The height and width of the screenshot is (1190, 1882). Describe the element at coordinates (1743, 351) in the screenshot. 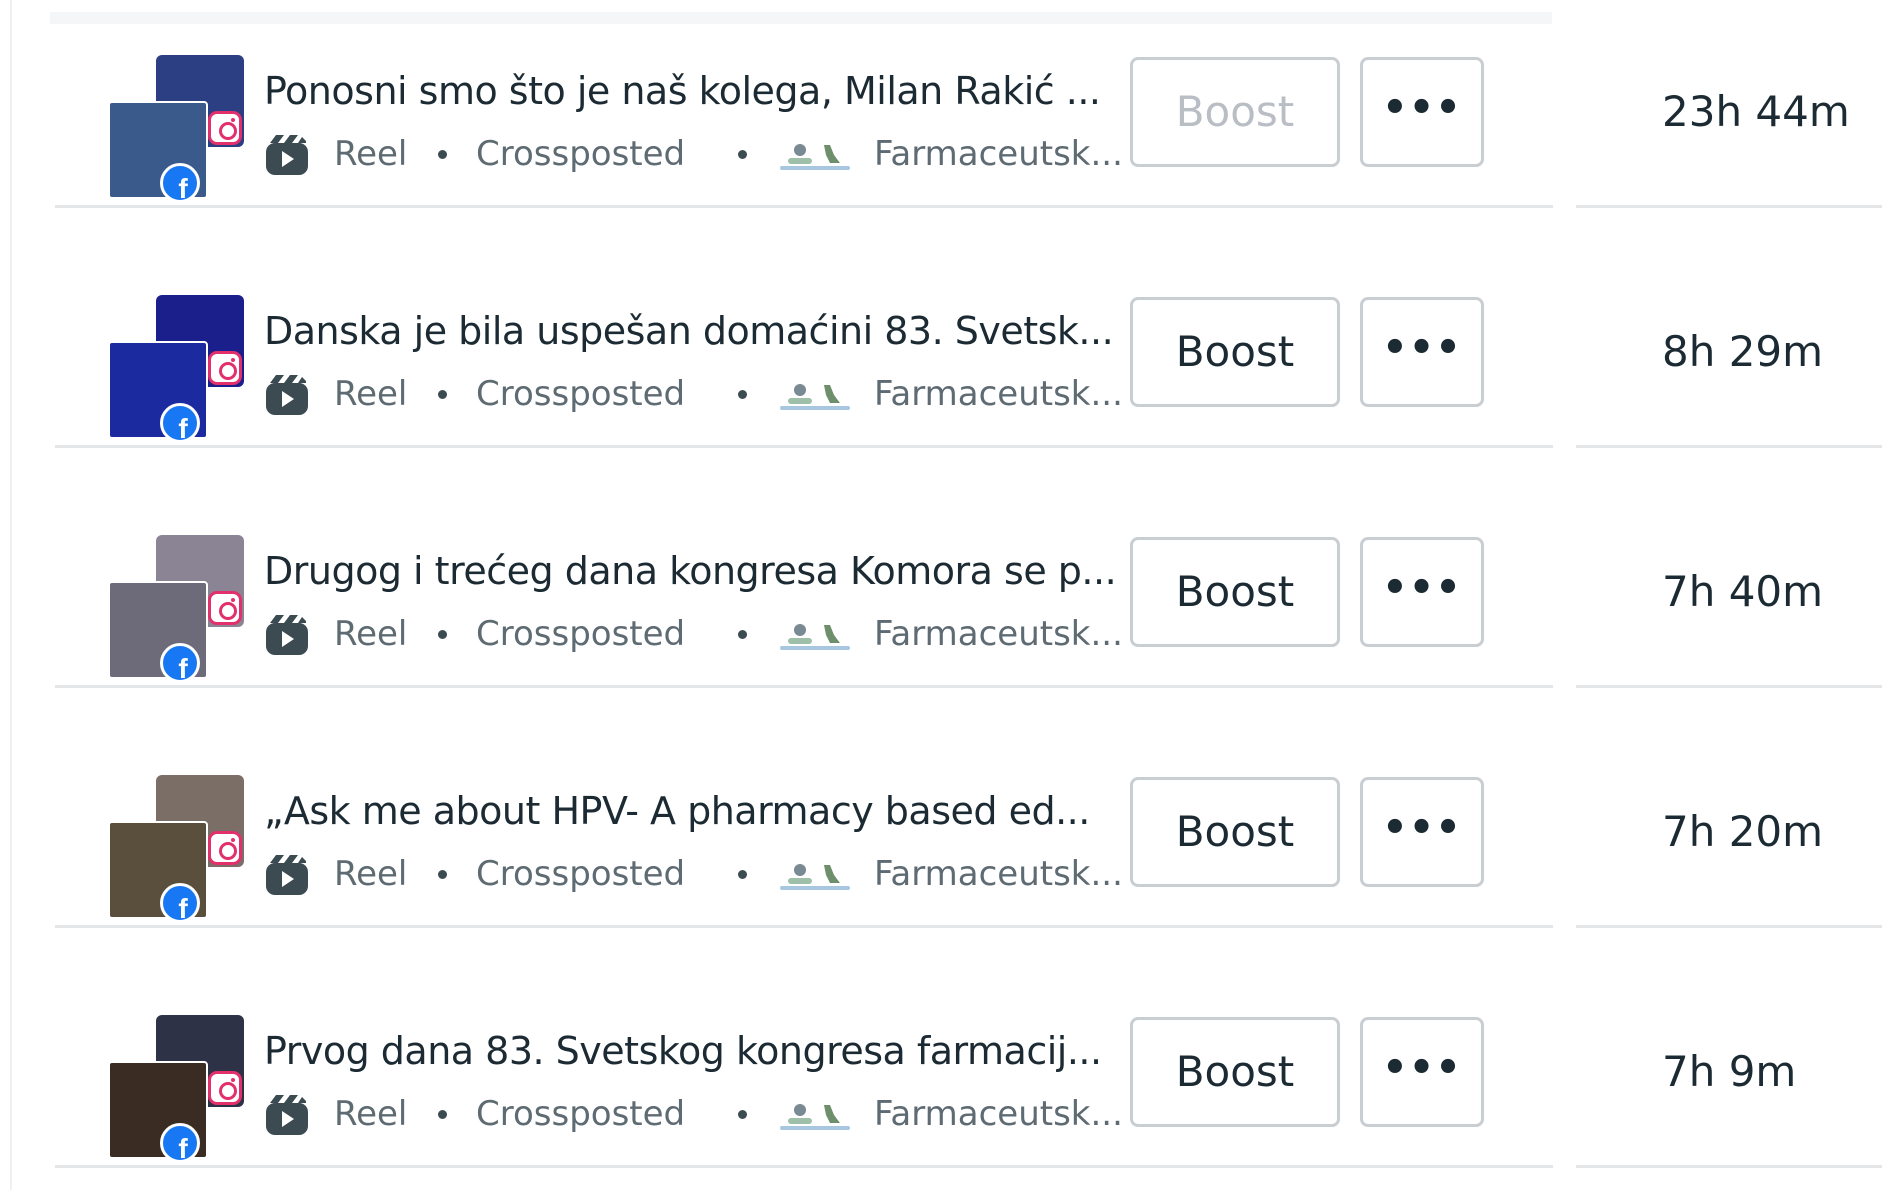

I see `post-duration: 8h 29m` at that location.